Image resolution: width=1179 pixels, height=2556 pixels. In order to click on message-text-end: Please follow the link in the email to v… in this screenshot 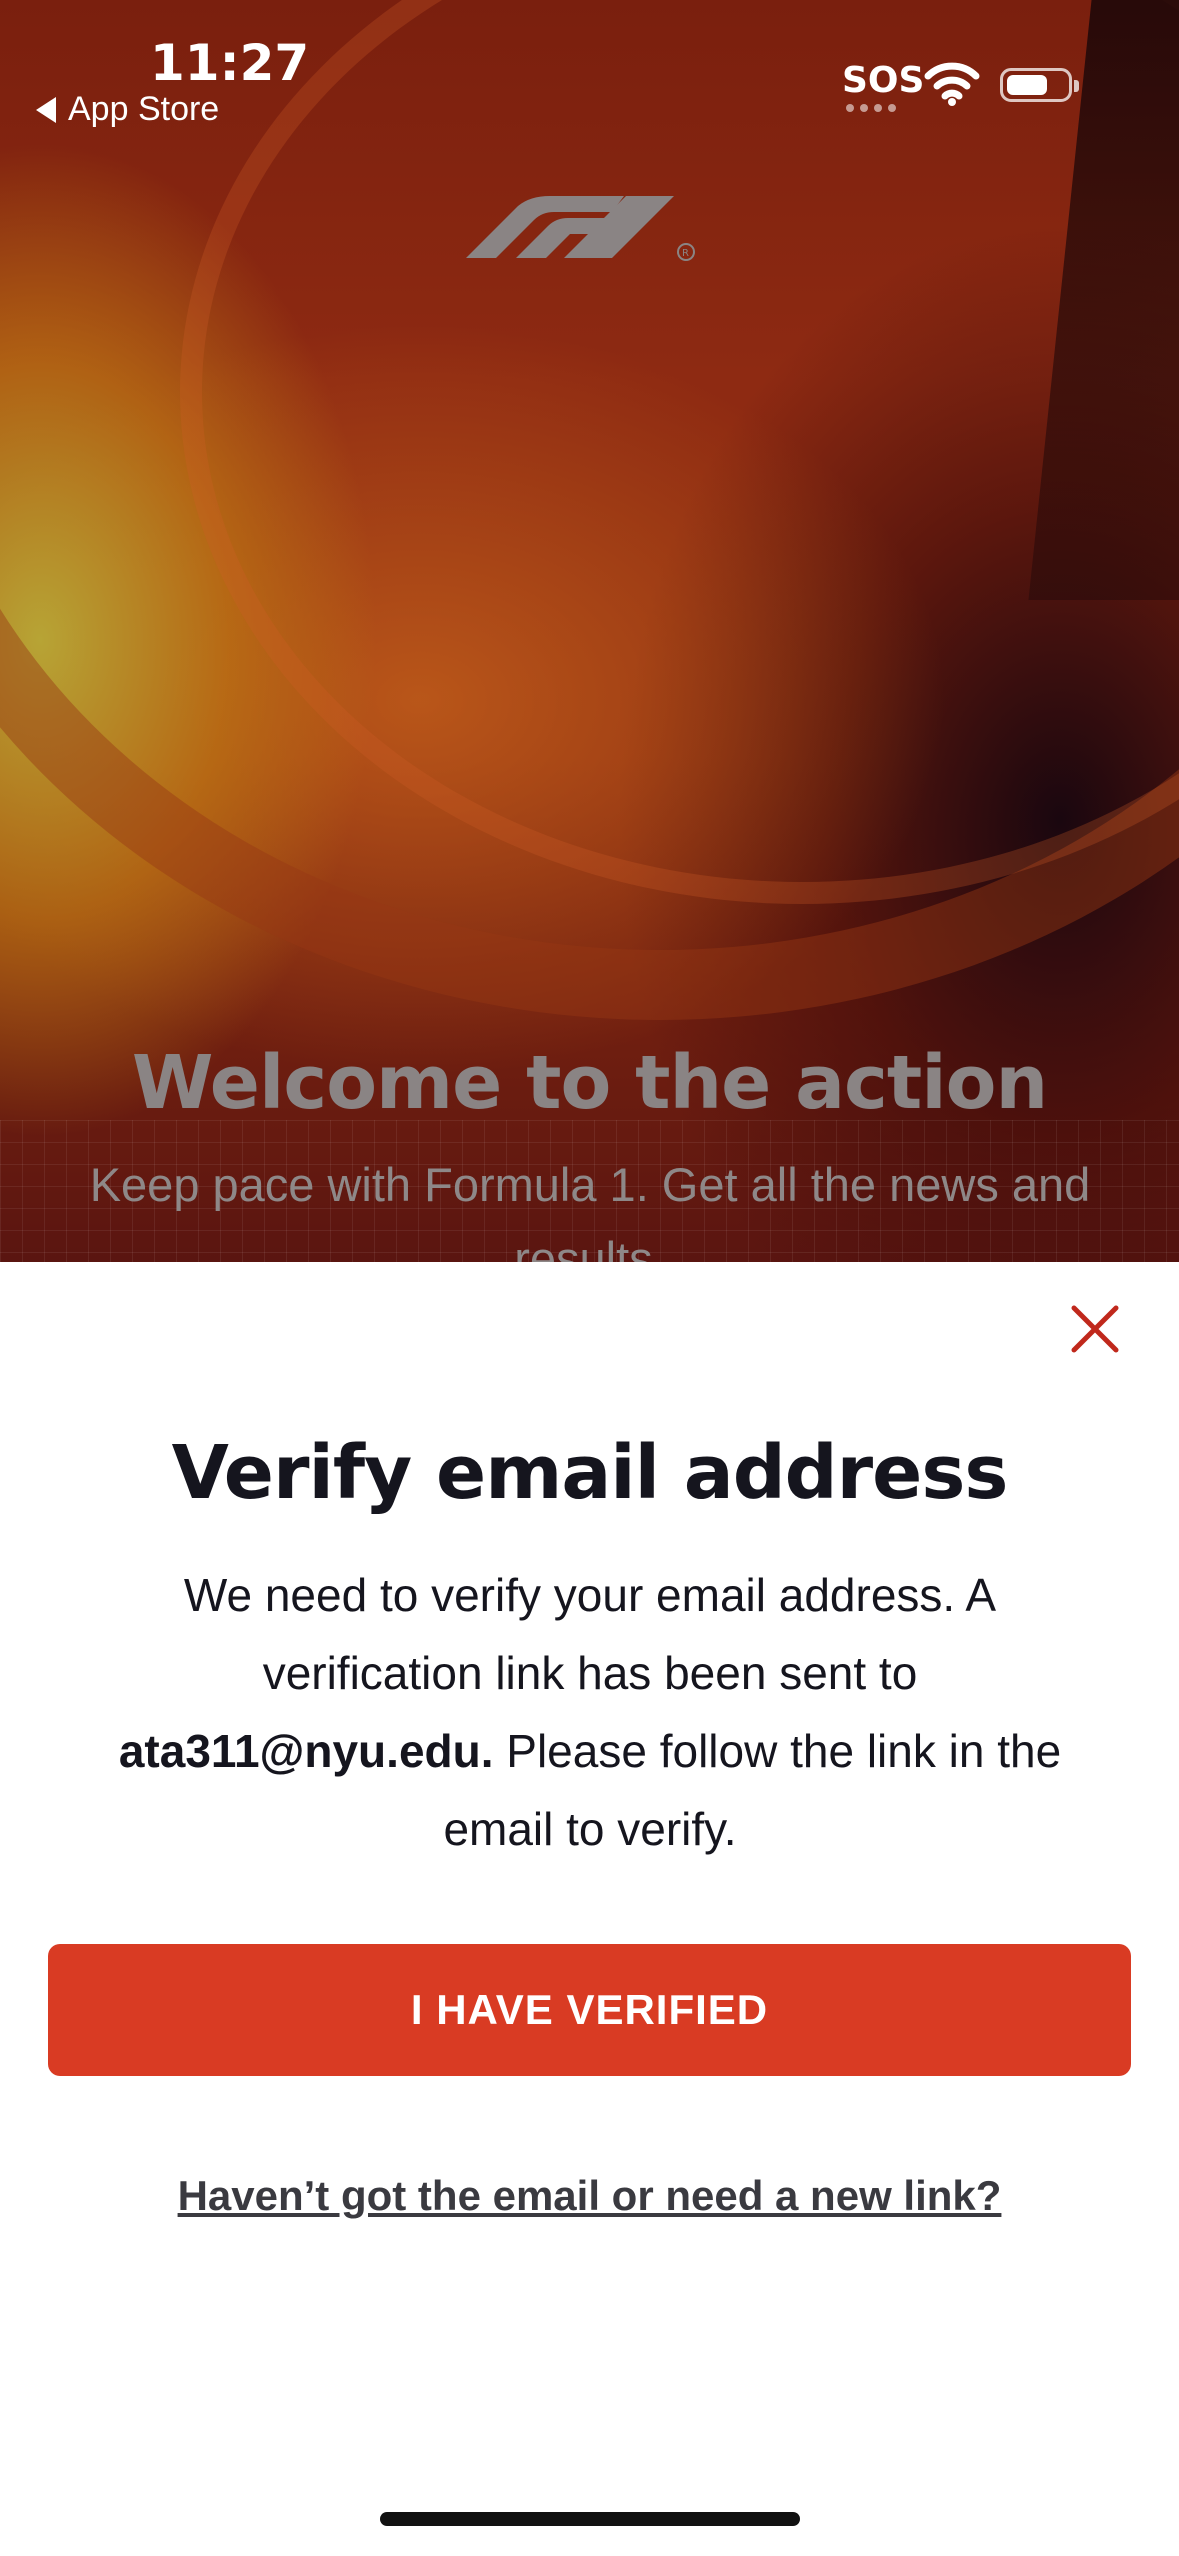, I will do `click(752, 1790)`.